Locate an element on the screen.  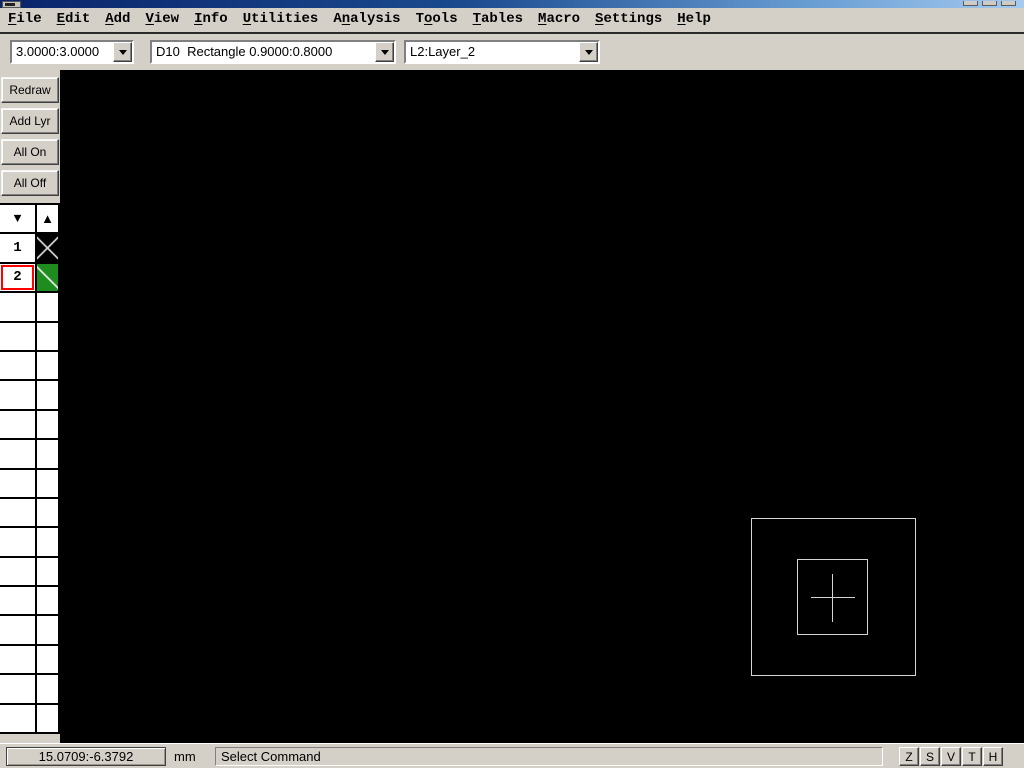
layer-panel: Redraw Add Lyr All On All Off ▼ ▲ 1 2 is located at coordinates (30, 406).